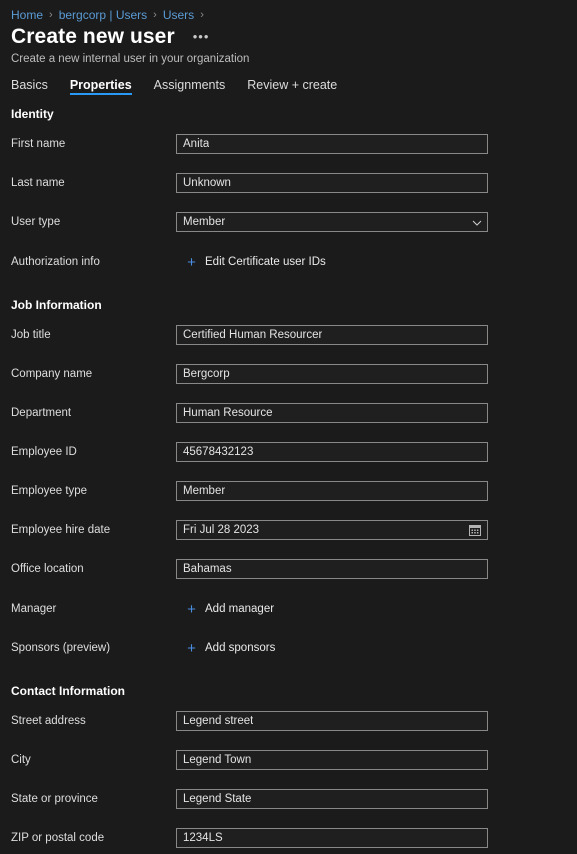 The width and height of the screenshot is (577, 854). I want to click on sponsors-label: Sponsors (preview), so click(61, 648).